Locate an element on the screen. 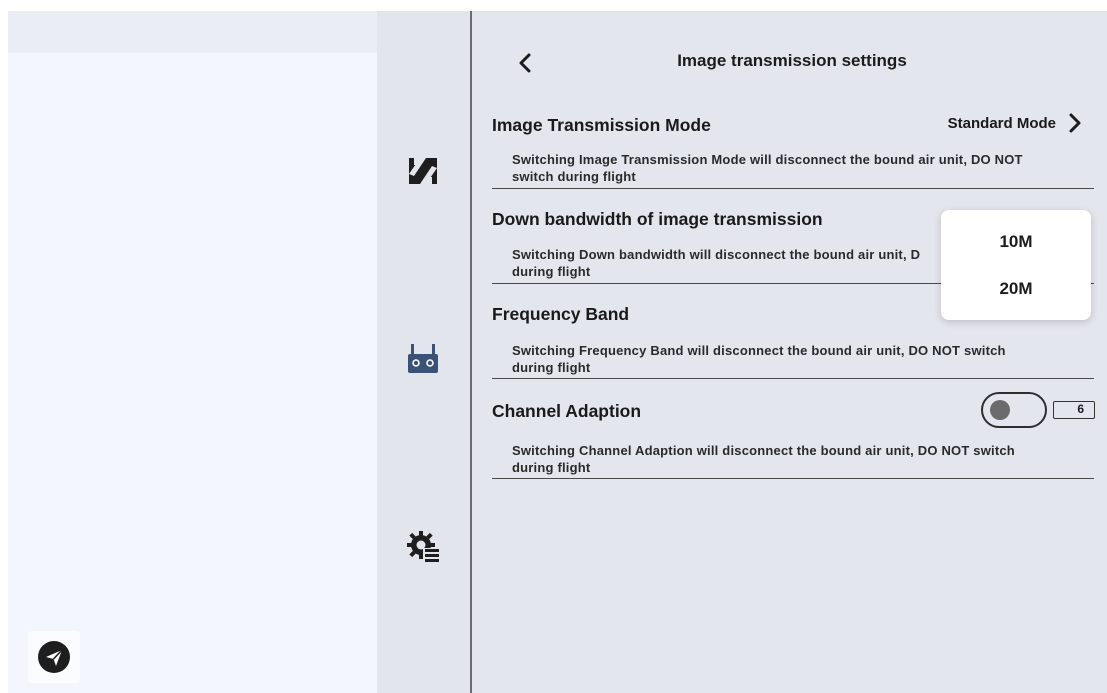 This screenshot has width=1107, height=693. rail-item-remote-controller is located at coordinates (423, 358).